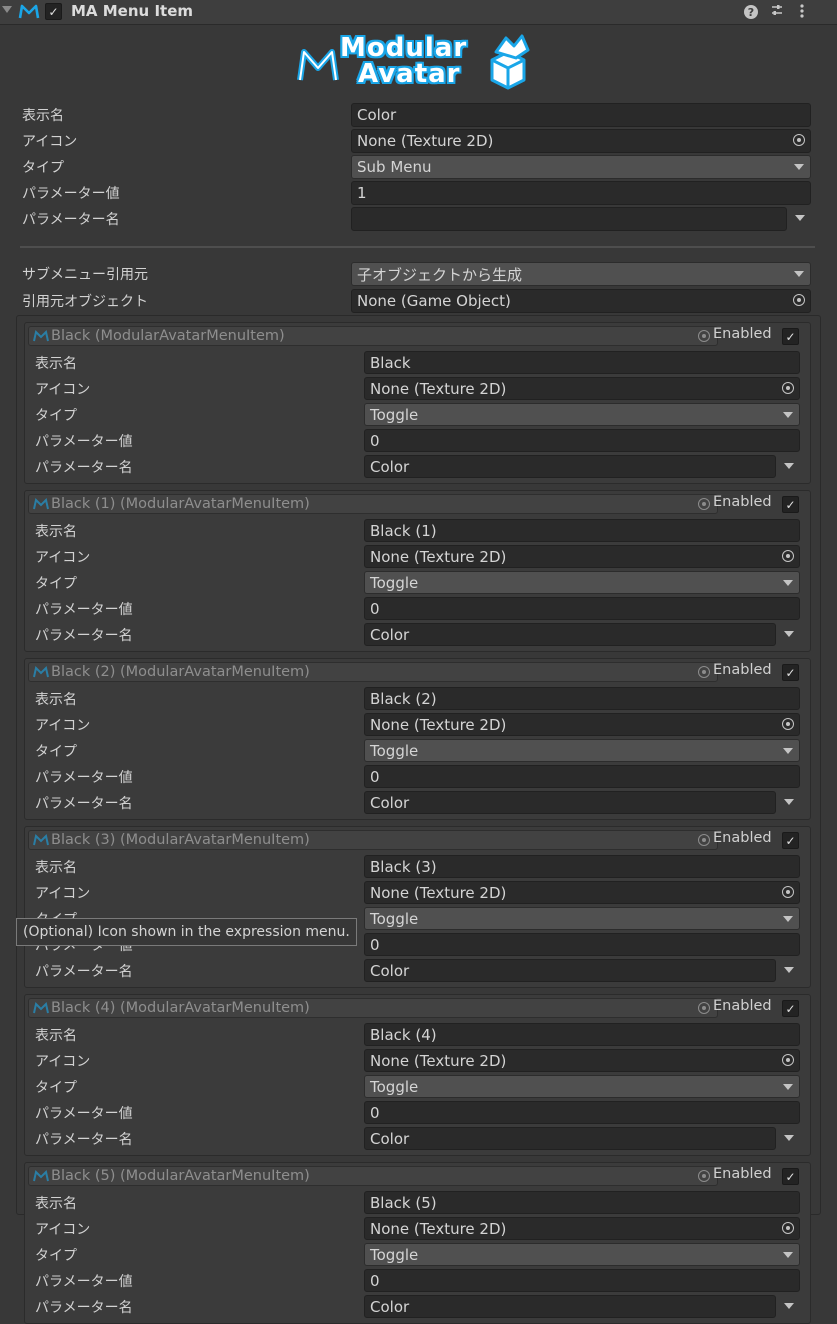  I want to click on param-name-field, so click(569, 219).